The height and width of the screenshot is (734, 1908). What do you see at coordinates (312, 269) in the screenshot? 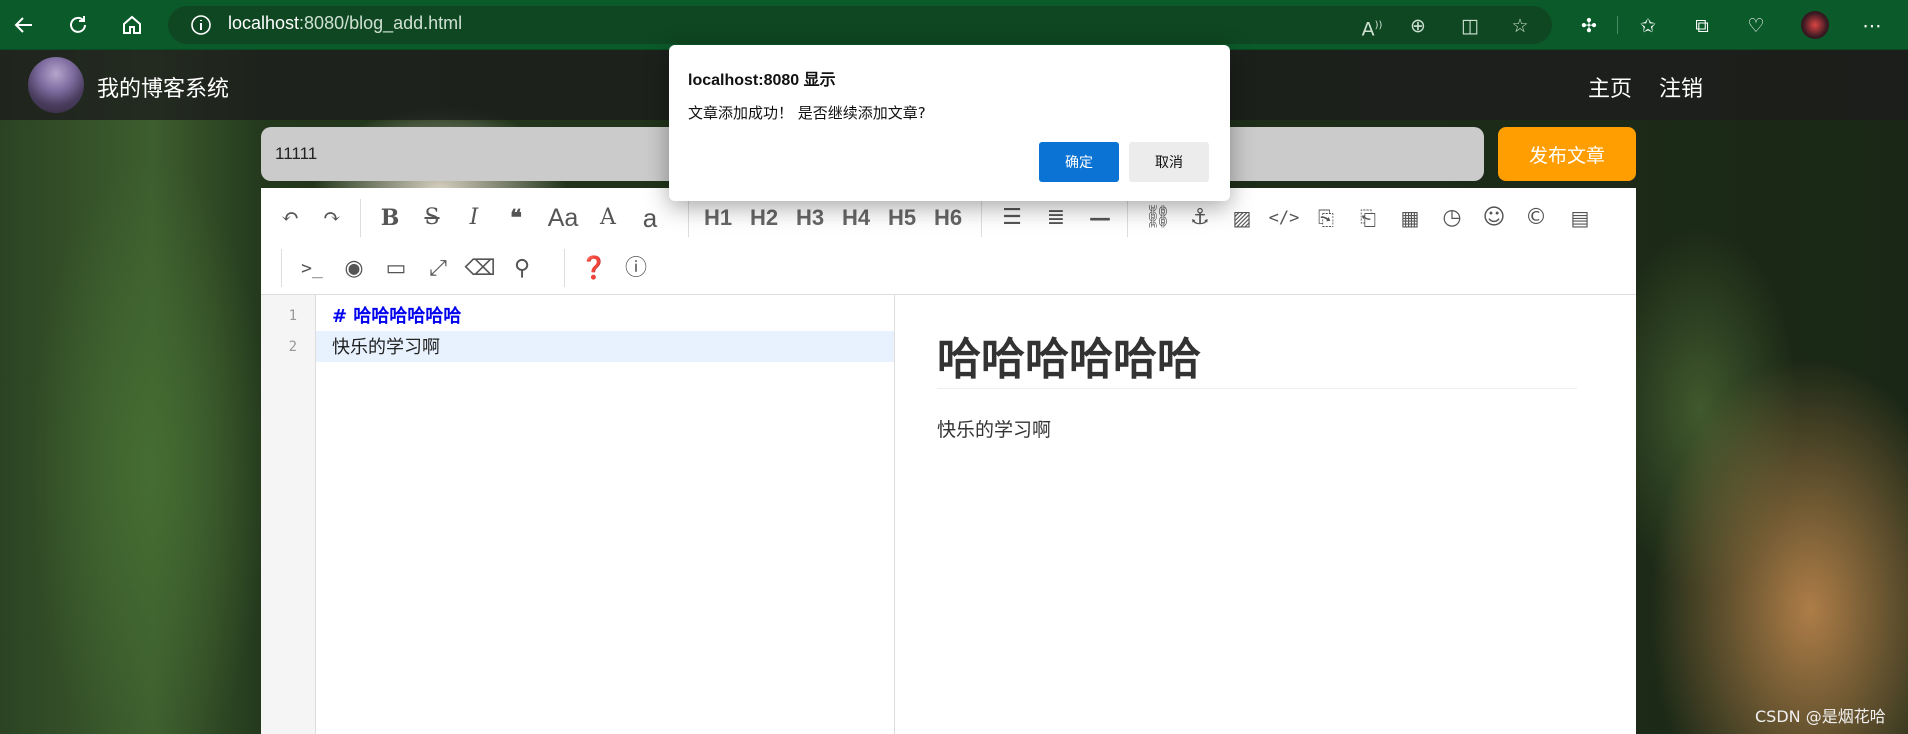
I see `goto-line-icon: >_` at bounding box center [312, 269].